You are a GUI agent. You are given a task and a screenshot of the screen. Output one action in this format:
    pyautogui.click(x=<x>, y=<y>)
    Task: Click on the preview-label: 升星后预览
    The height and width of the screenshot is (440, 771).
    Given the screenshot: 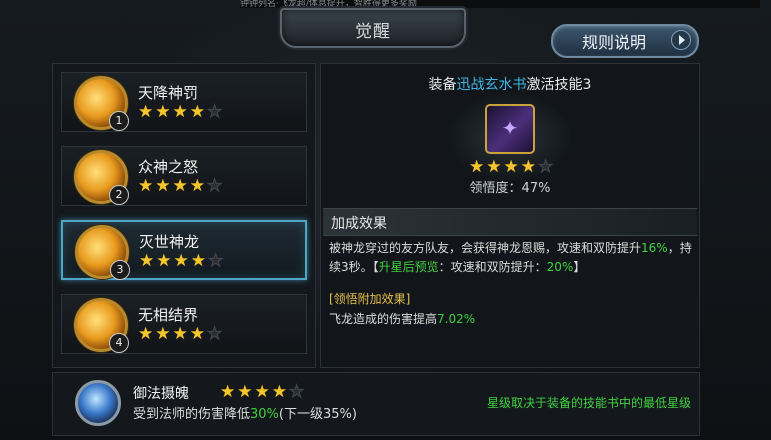 What is the action you would take?
    pyautogui.click(x=408, y=267)
    